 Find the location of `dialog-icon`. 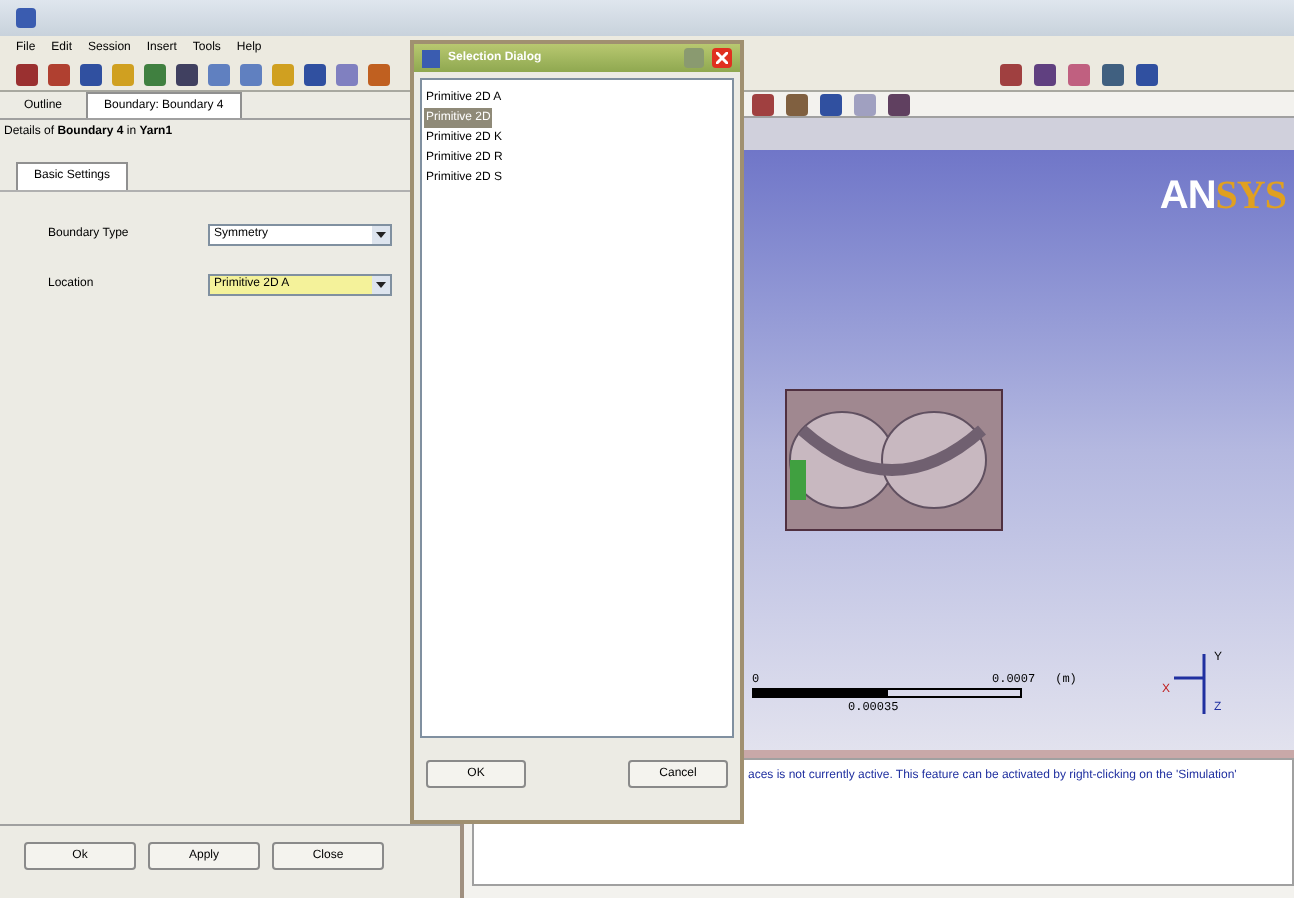

dialog-icon is located at coordinates (431, 58).